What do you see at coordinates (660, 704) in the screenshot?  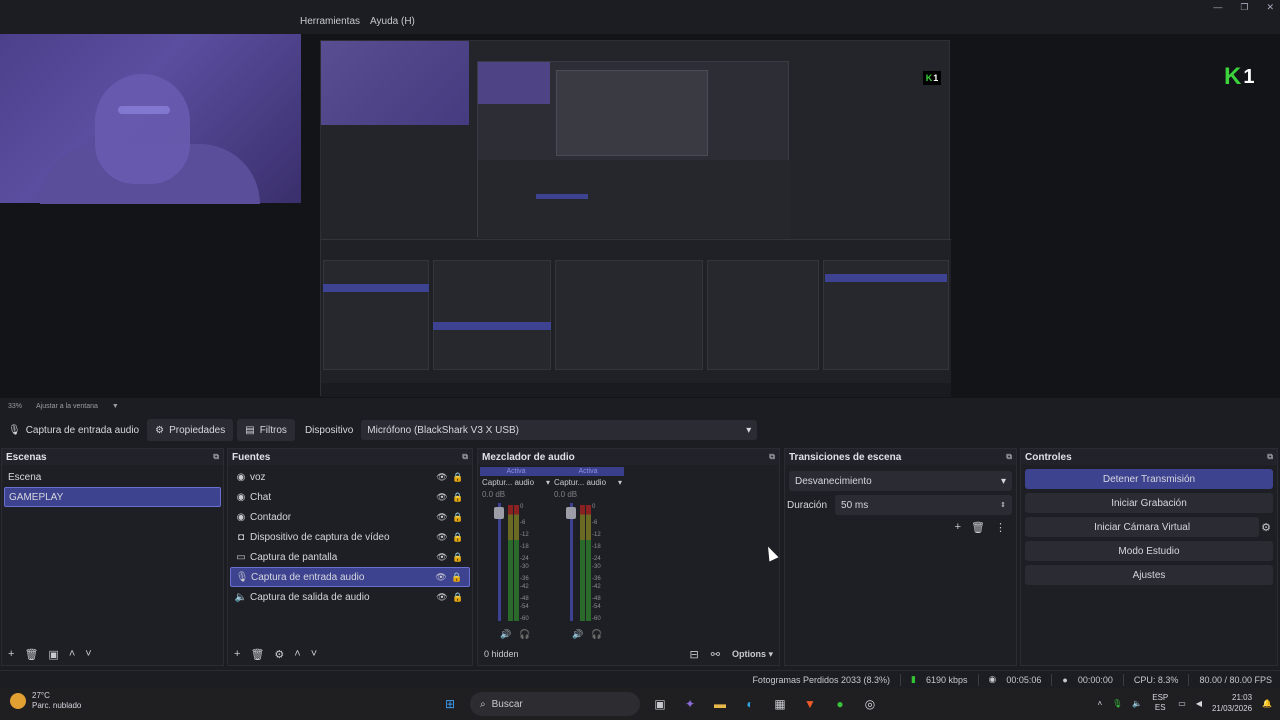 I see `task-view-icon: ▣` at bounding box center [660, 704].